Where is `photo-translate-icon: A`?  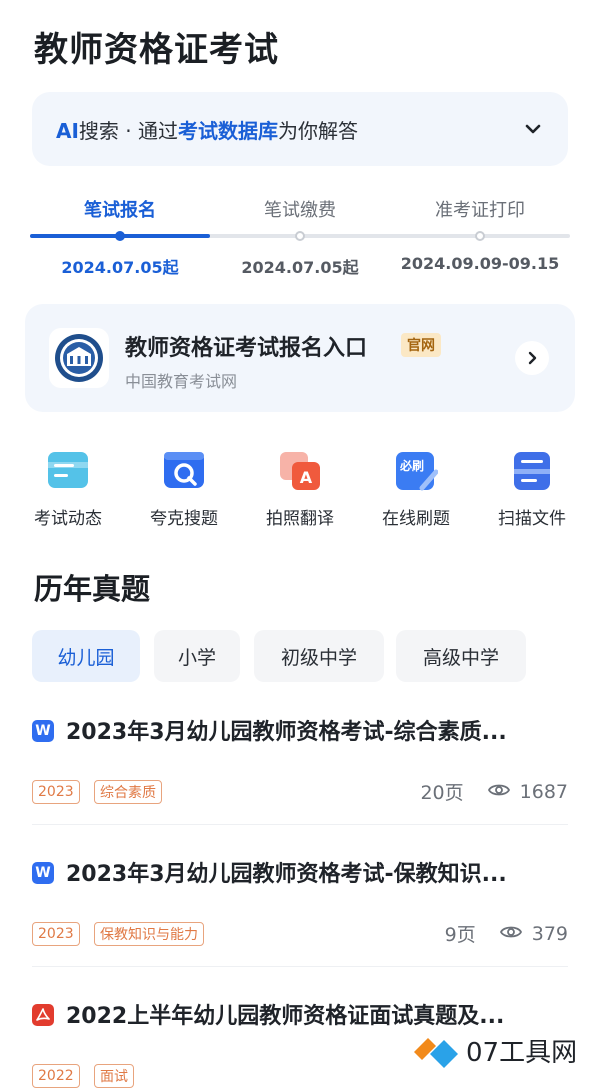
photo-translate-icon: A is located at coordinates (300, 470).